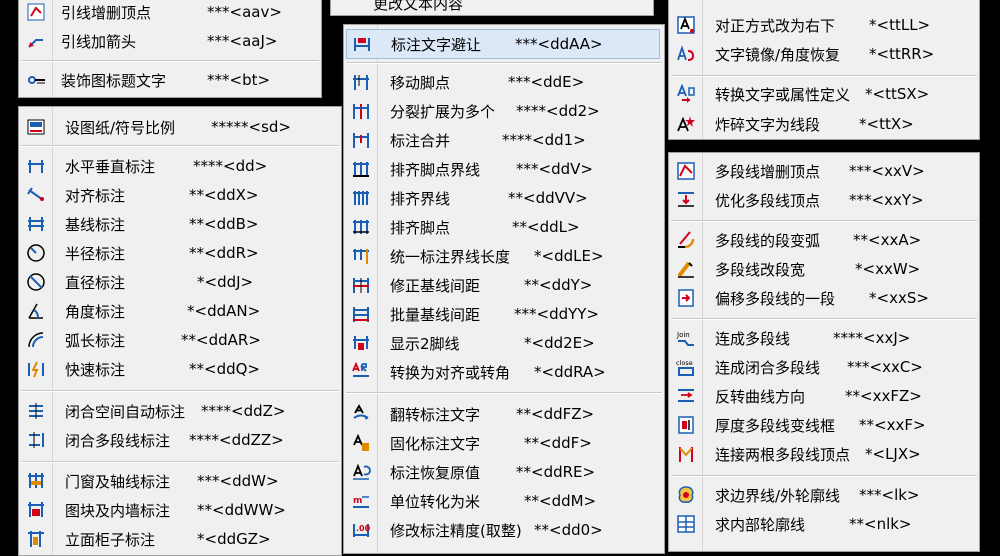 The width and height of the screenshot is (1000, 556). Describe the element at coordinates (775, 25) in the screenshot. I see `menu-item-label: 对正方式改为右下` at that location.